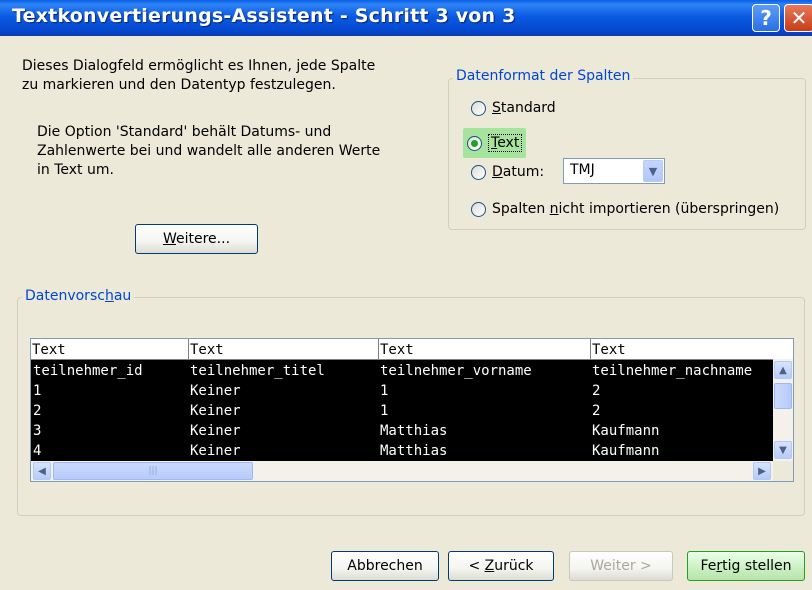 Image resolution: width=812 pixels, height=590 pixels. What do you see at coordinates (681, 349) in the screenshot?
I see `preview-header-cell-4: Text` at bounding box center [681, 349].